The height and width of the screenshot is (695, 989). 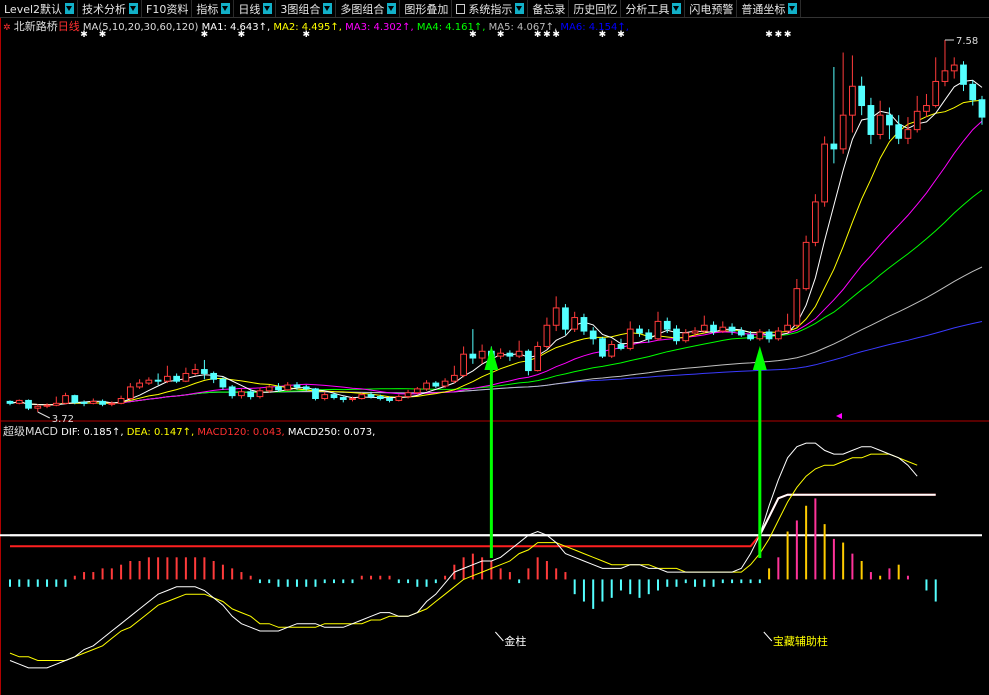 I want to click on low-pointer, so click(x=43, y=415).